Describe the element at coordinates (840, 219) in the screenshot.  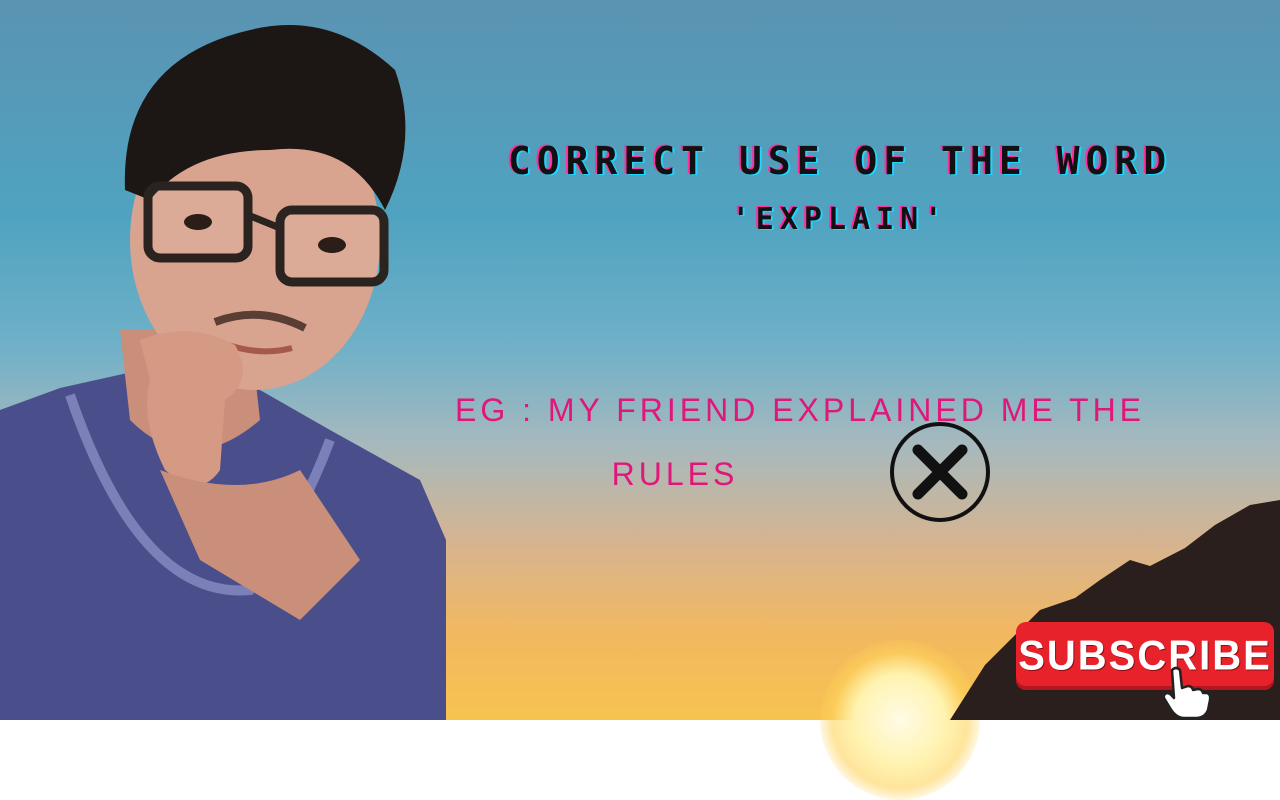
I see `title-line-2: 'EXPLAIN'` at that location.